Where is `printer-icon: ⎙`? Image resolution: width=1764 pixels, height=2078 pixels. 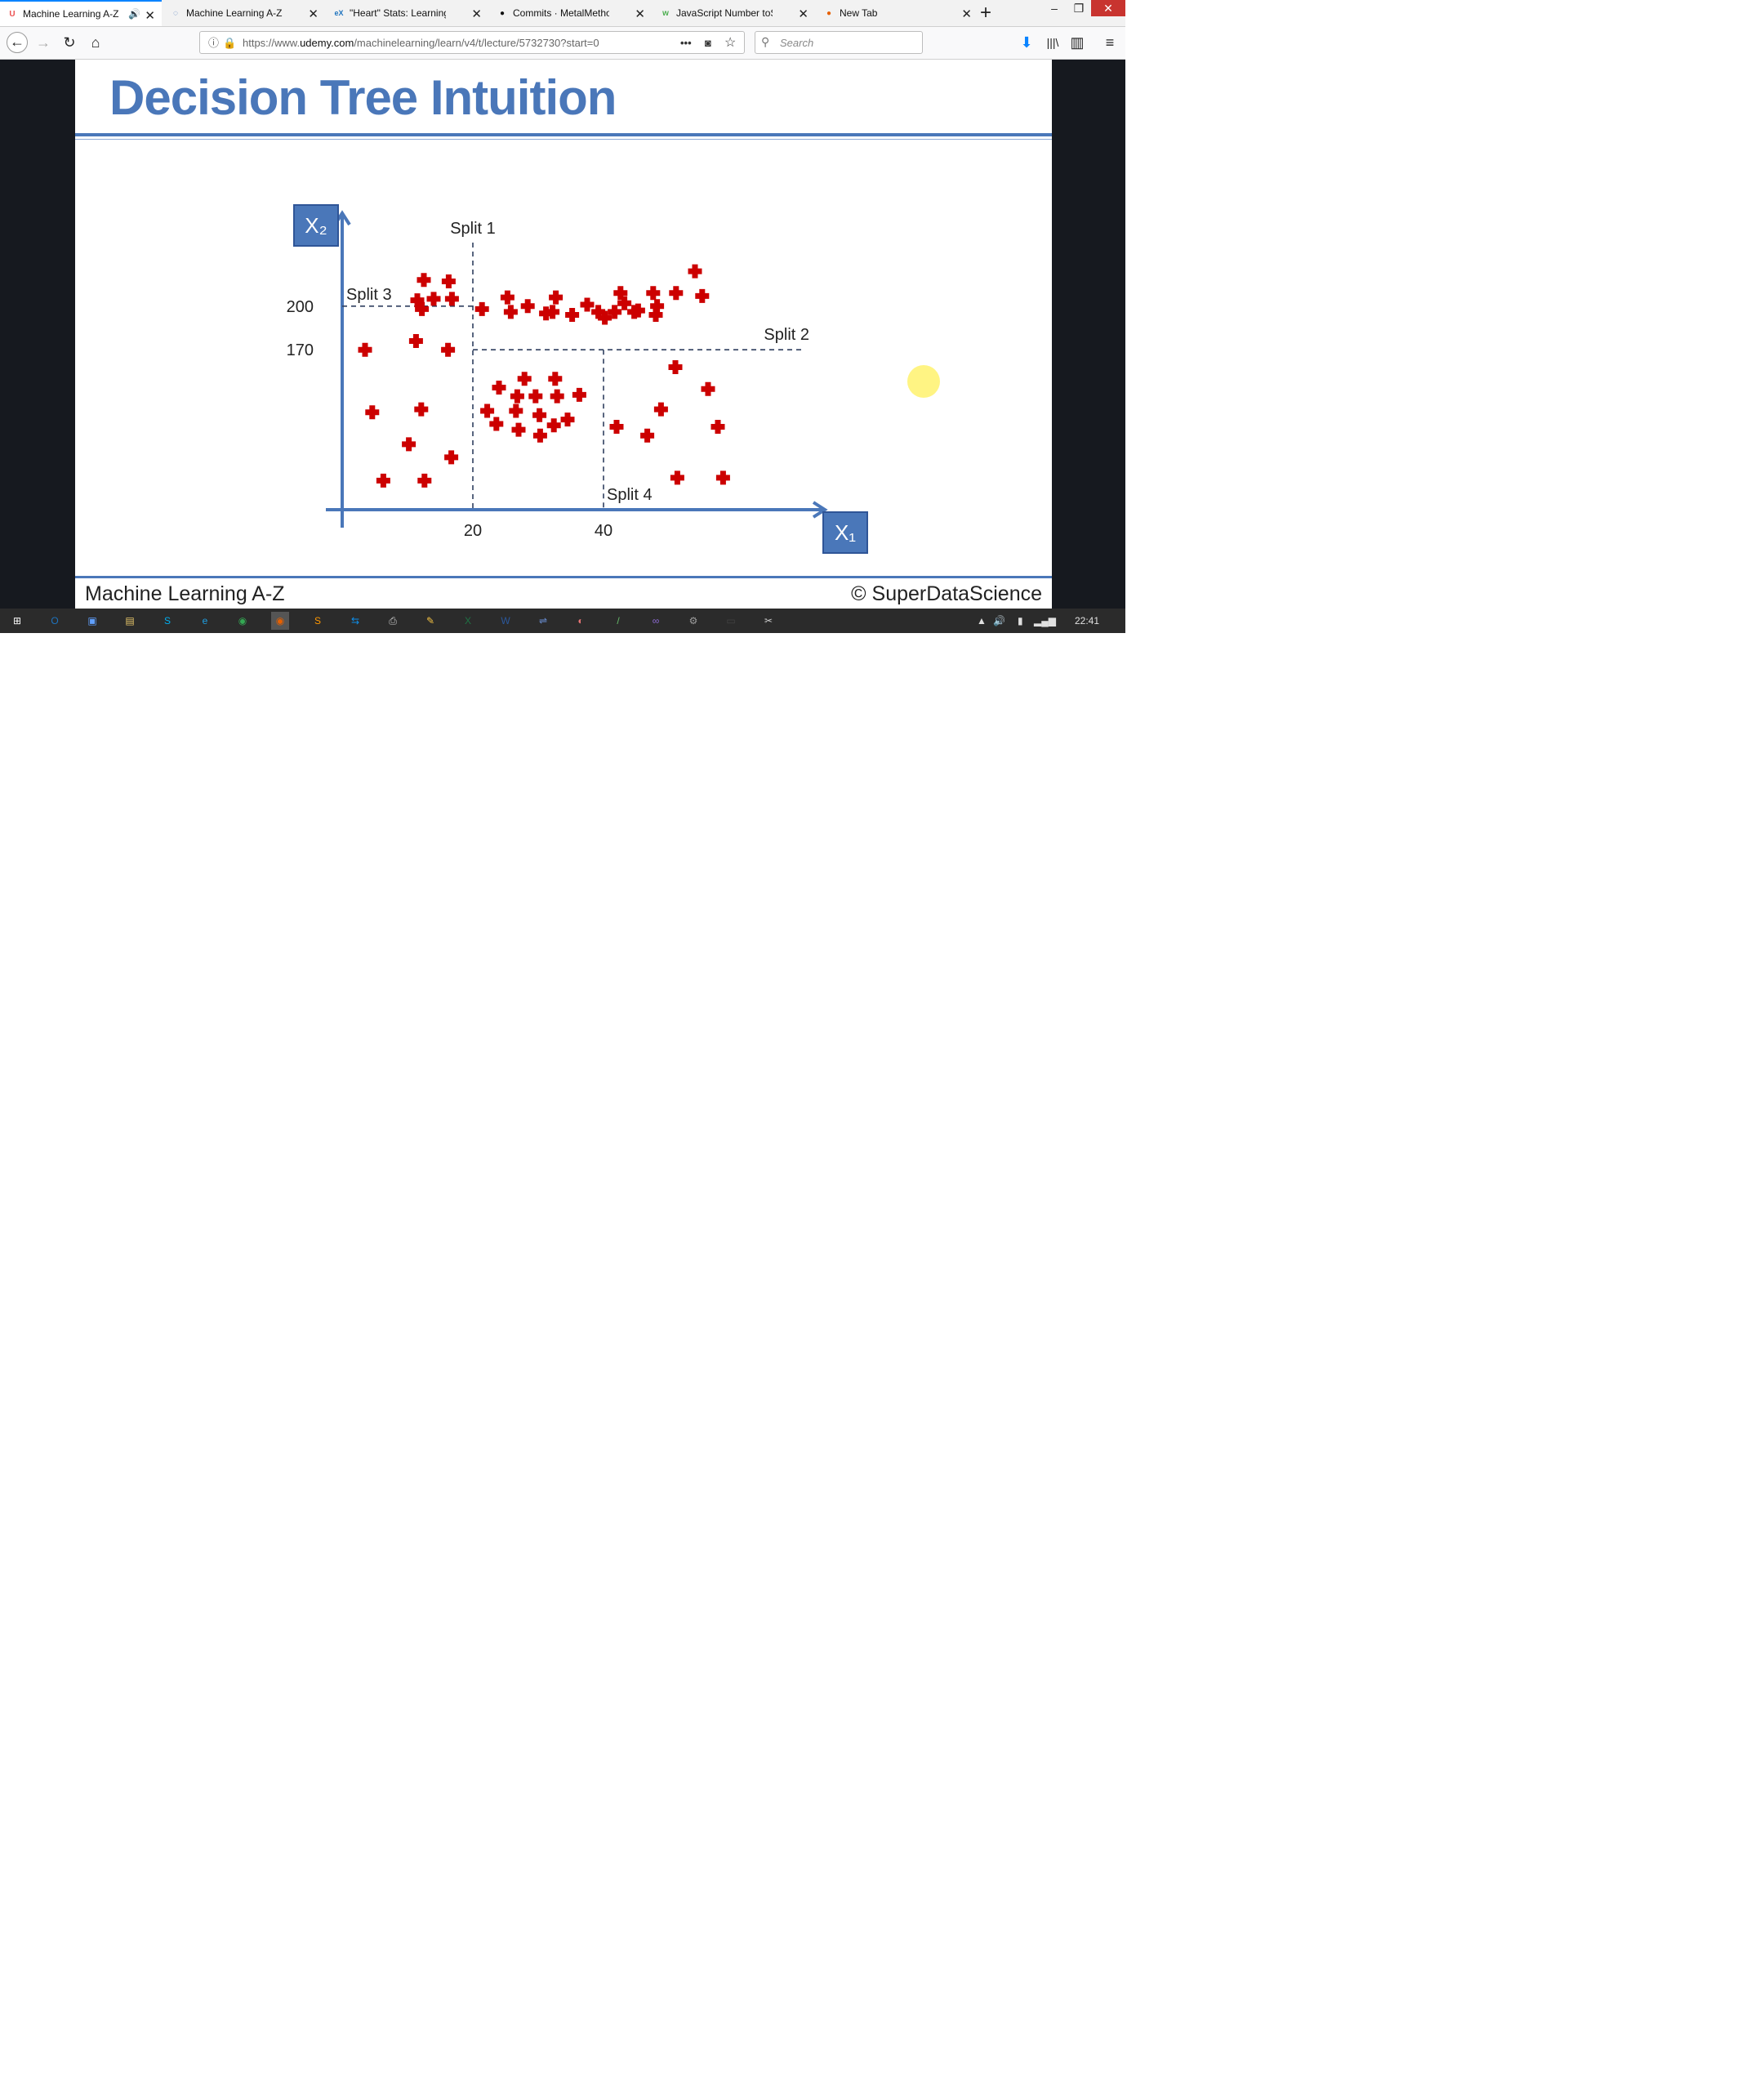
printer-icon: ⎙ is located at coordinates (393, 621).